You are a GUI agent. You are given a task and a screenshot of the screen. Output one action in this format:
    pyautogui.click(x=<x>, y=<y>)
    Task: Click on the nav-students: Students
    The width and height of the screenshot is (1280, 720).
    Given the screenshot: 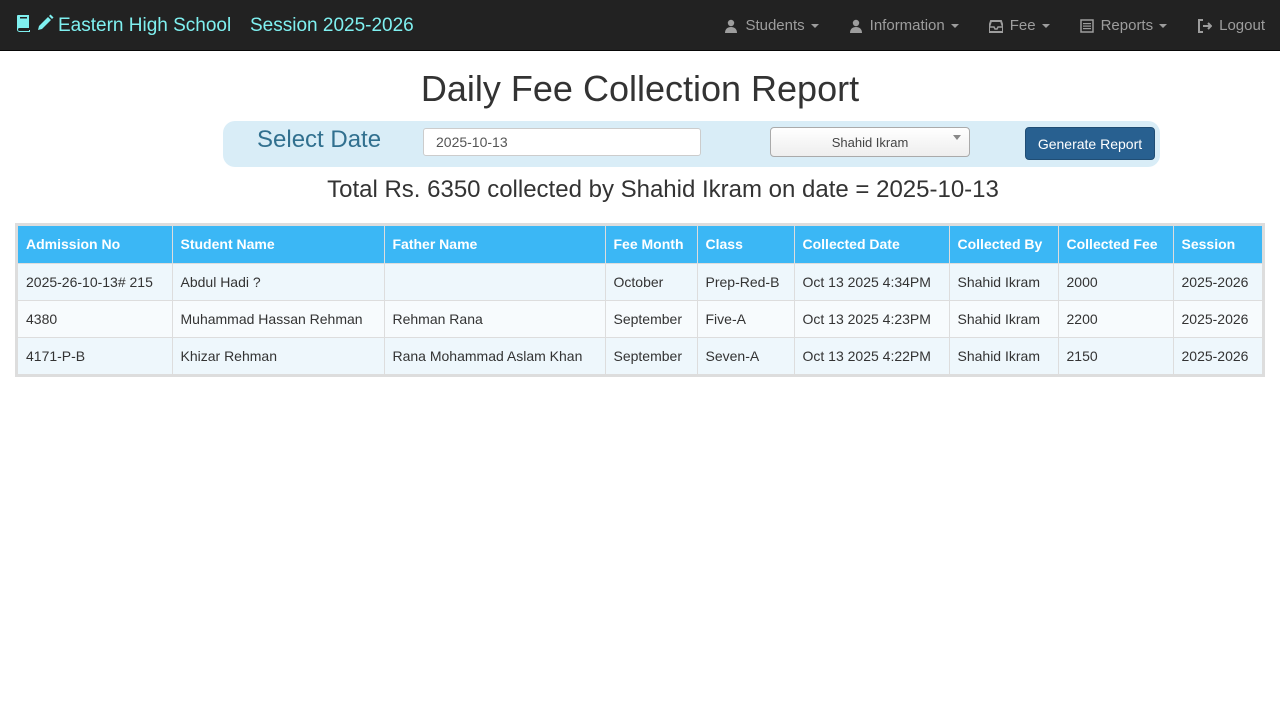 What is the action you would take?
    pyautogui.click(x=771, y=25)
    